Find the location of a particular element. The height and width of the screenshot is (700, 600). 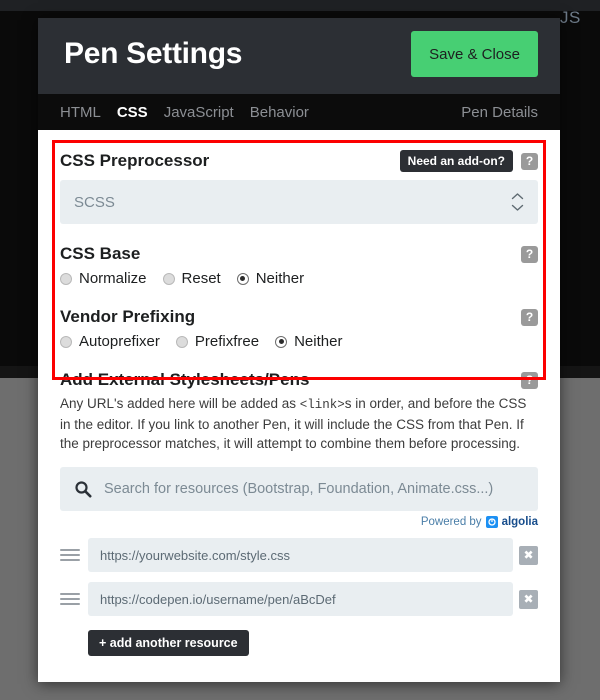

settings-tabbar: HTML CSS JavaScript Behavior Pen Details is located at coordinates (299, 112).